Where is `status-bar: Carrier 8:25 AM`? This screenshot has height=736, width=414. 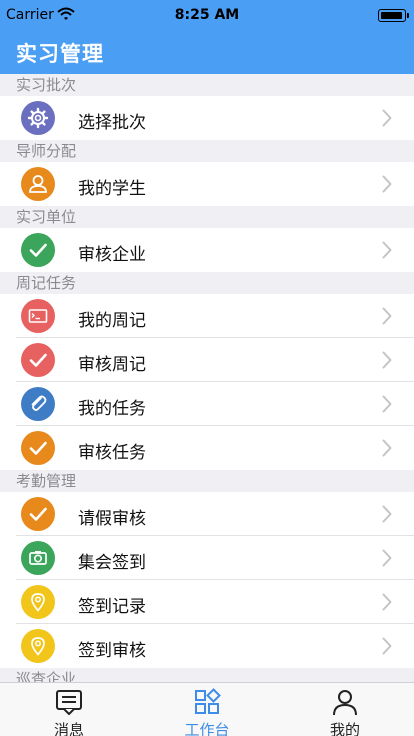
status-bar: Carrier 8:25 AM is located at coordinates (207, 15).